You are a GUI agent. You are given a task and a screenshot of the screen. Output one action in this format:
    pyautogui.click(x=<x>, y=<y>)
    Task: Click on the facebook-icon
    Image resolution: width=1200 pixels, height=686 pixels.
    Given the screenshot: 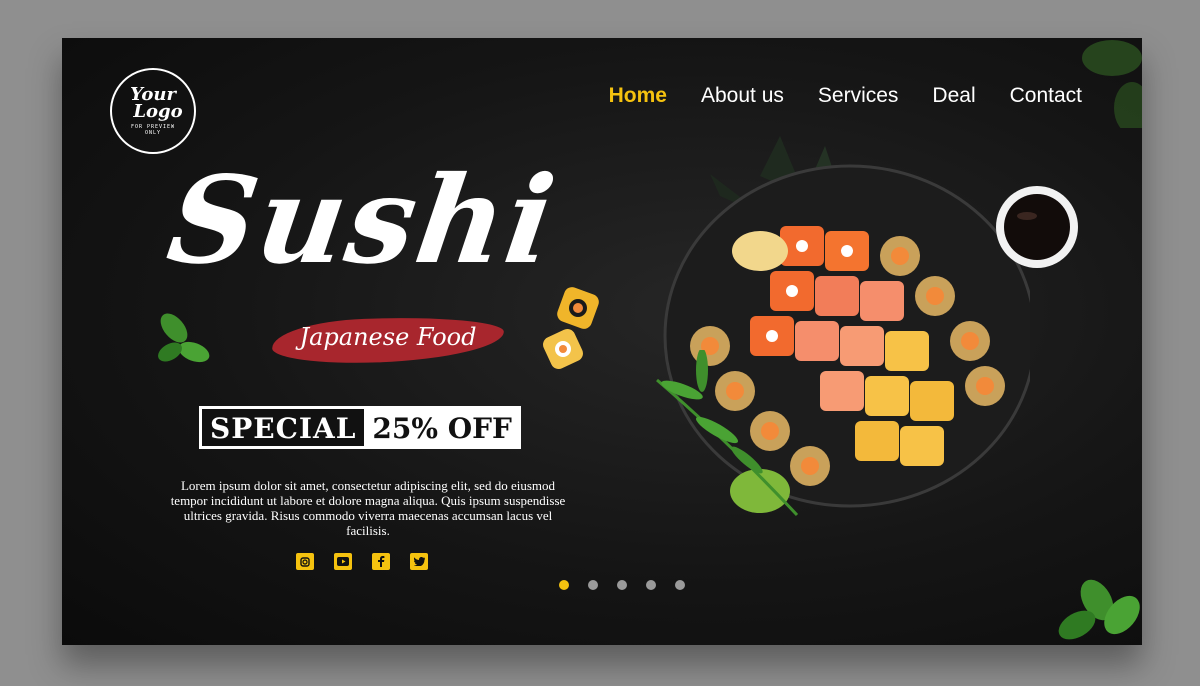 What is the action you would take?
    pyautogui.click(x=381, y=561)
    